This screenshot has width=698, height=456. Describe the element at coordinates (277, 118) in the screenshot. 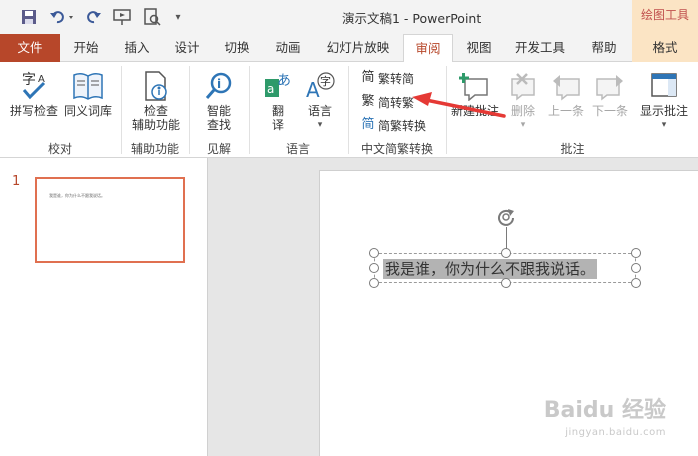

I see `translate-label: 翻 译` at that location.